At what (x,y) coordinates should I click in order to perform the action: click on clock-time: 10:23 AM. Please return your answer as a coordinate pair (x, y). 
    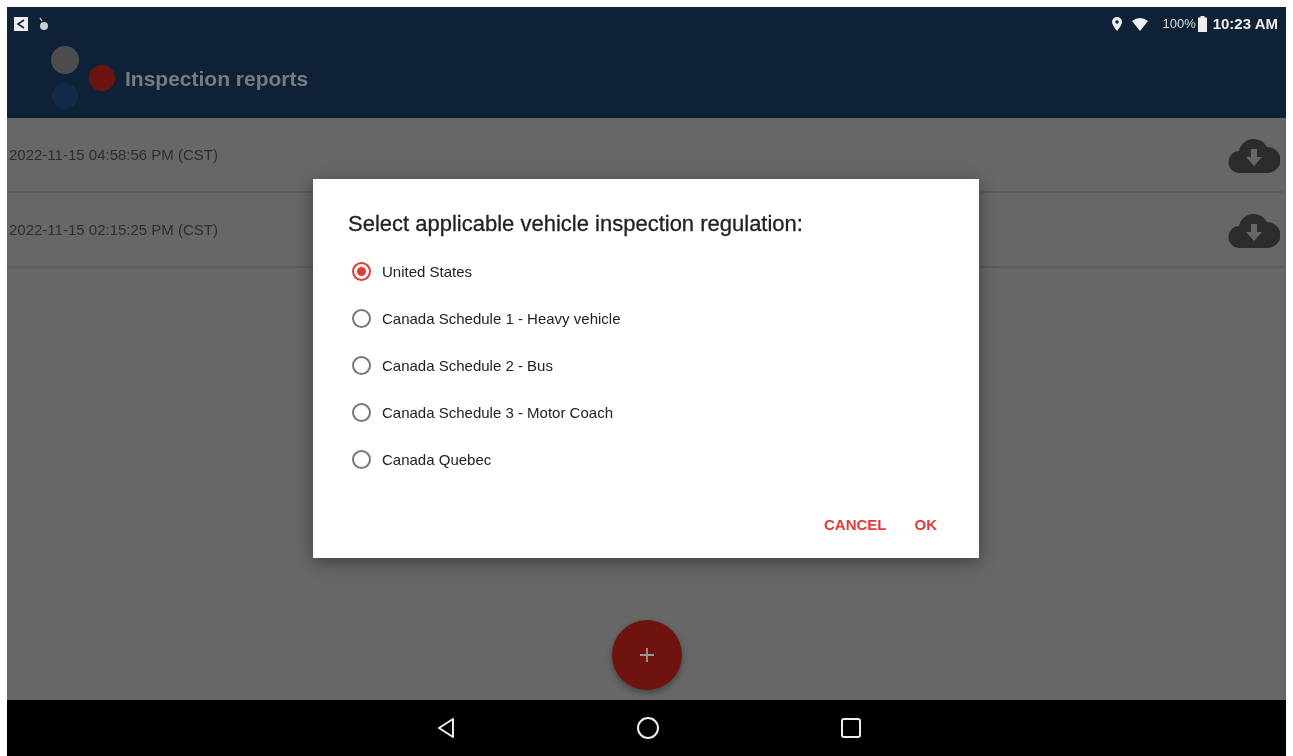
    Looking at the image, I should click on (1245, 23).